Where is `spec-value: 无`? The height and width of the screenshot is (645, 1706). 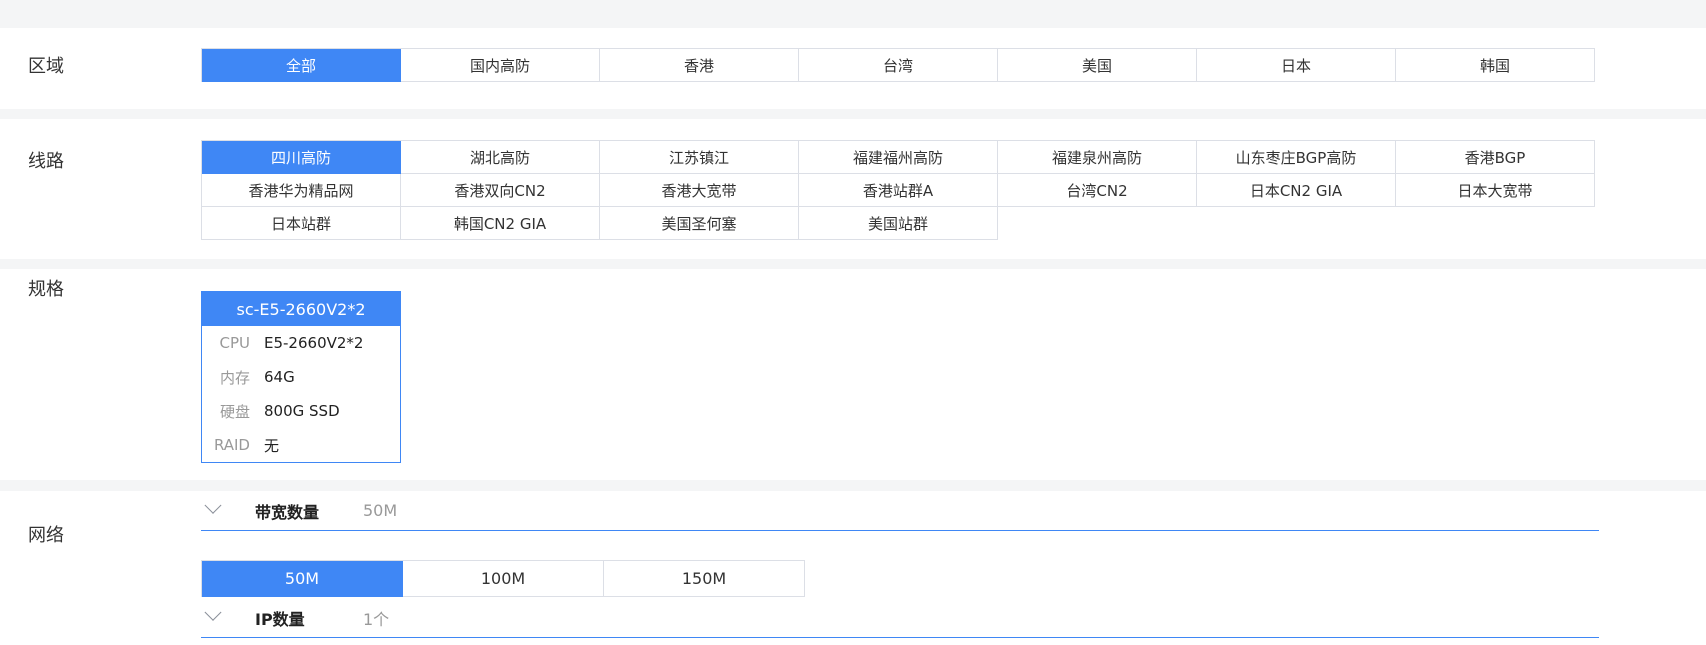
spec-value: 无 is located at coordinates (272, 445).